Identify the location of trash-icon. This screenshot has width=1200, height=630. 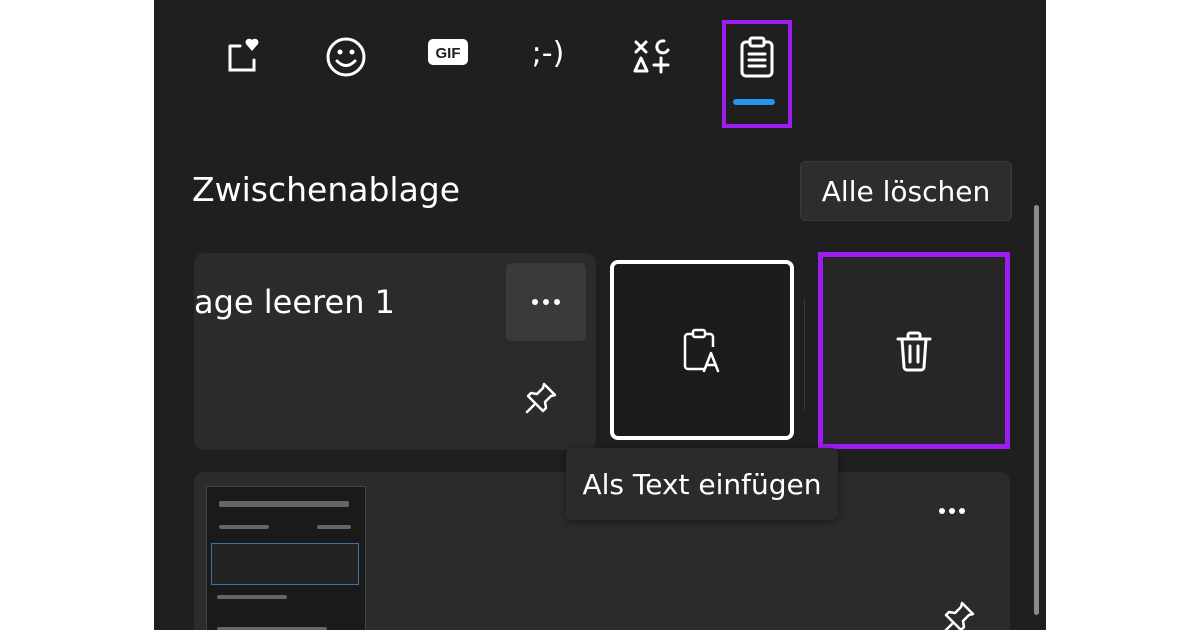
(914, 351).